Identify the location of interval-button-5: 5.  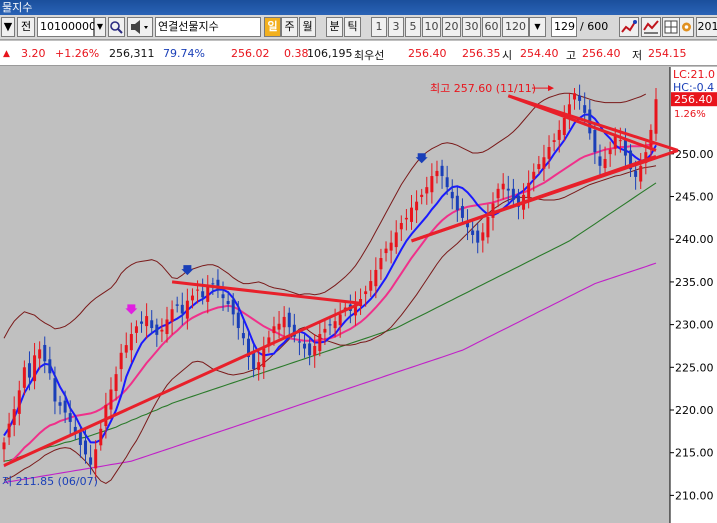
(413, 27).